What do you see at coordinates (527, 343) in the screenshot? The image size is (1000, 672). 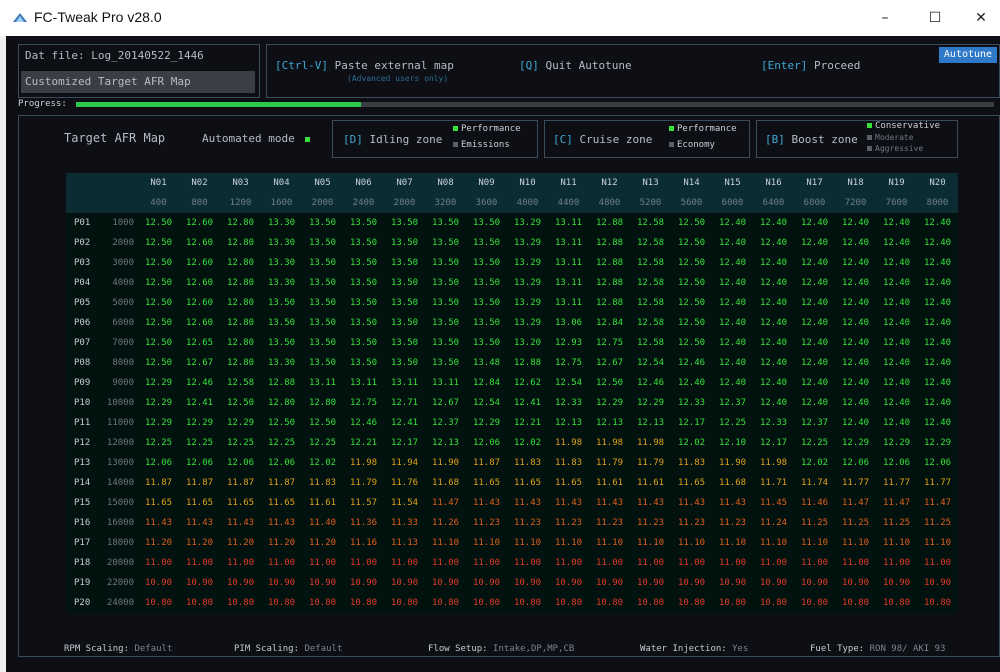 I see `afr-cell: 13.20` at bounding box center [527, 343].